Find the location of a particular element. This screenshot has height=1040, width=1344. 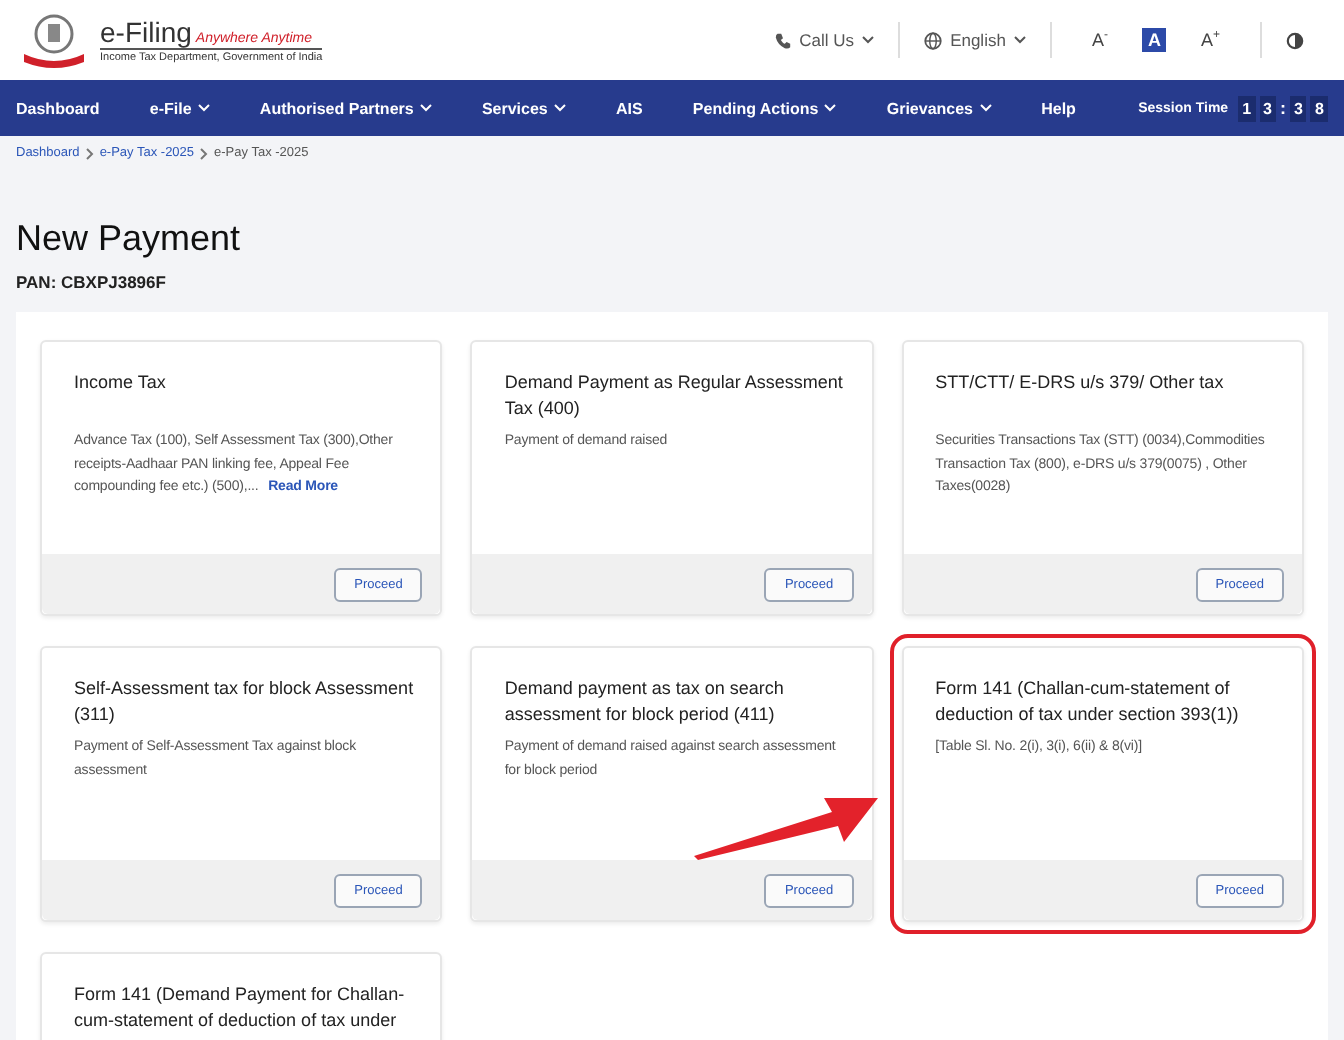

pan-number: PAN: CBXPJ3896F is located at coordinates (92, 282).